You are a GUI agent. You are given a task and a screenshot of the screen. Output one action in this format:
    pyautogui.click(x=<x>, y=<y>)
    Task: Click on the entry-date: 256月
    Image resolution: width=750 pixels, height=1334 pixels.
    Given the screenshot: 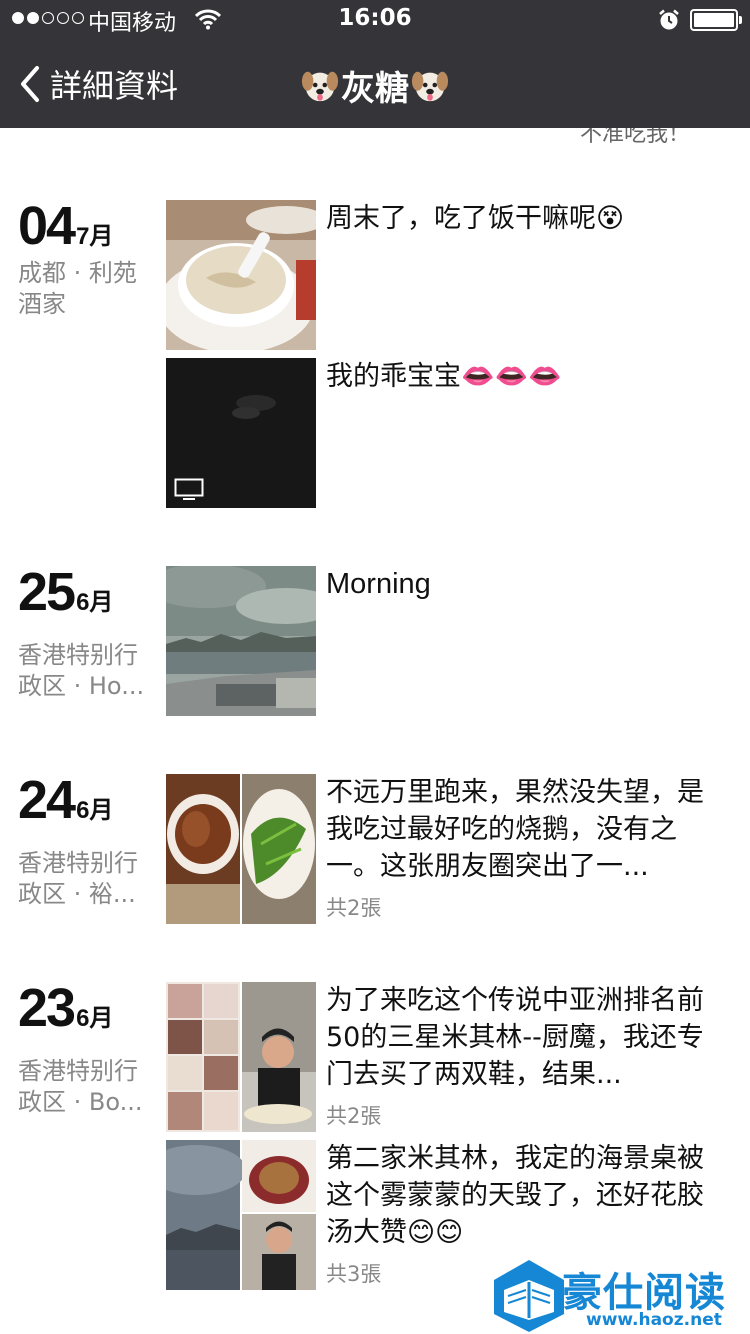 What is the action you would take?
    pyautogui.click(x=65, y=594)
    